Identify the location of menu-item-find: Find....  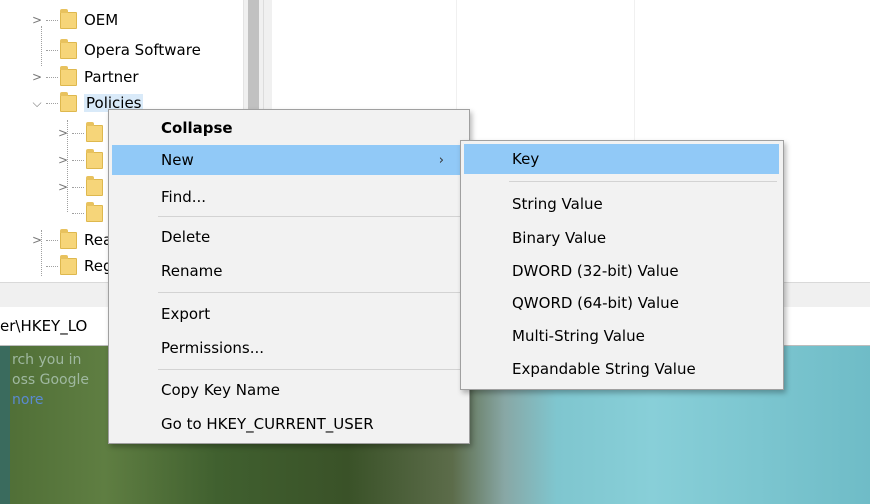
(287, 197).